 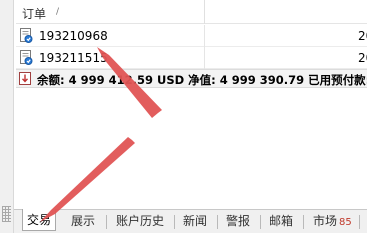 I want to click on table-row: 193210968 202, so click(x=191, y=36).